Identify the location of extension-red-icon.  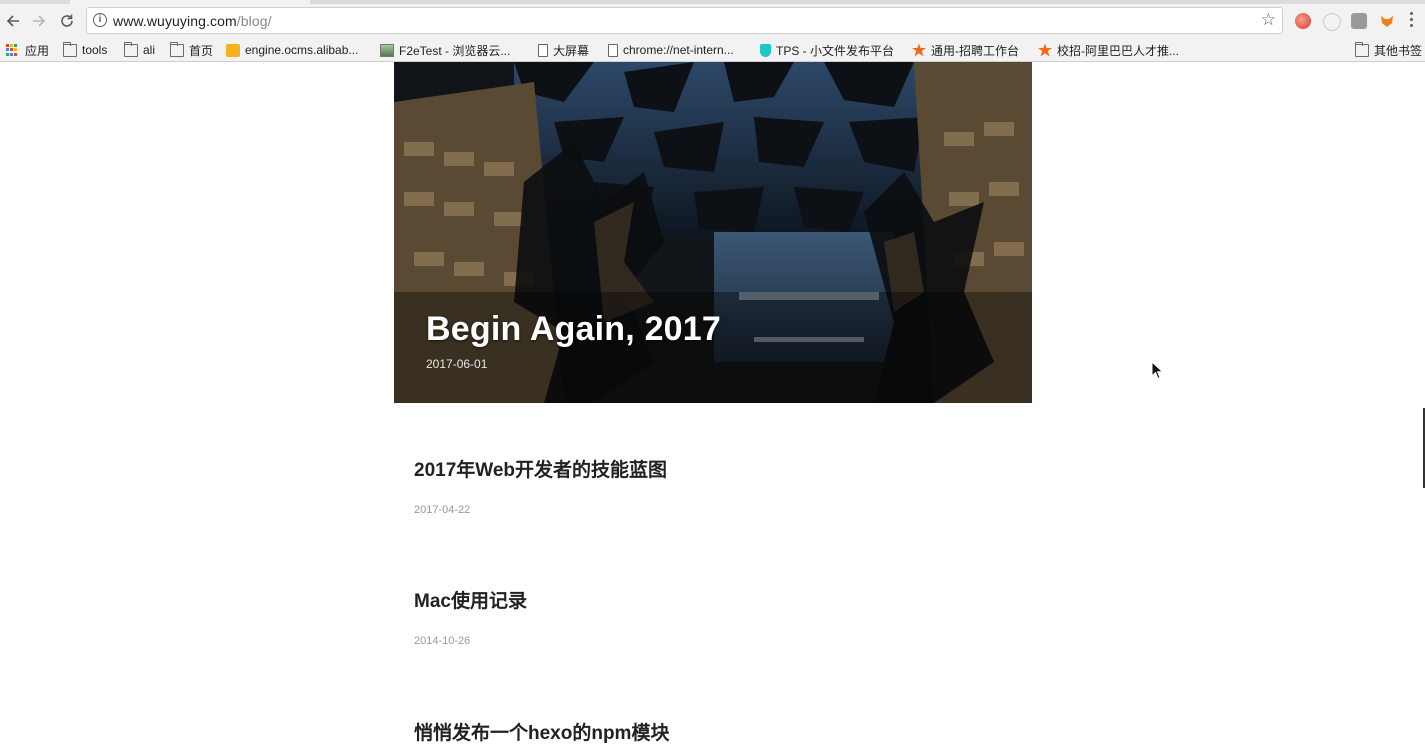
(1303, 21).